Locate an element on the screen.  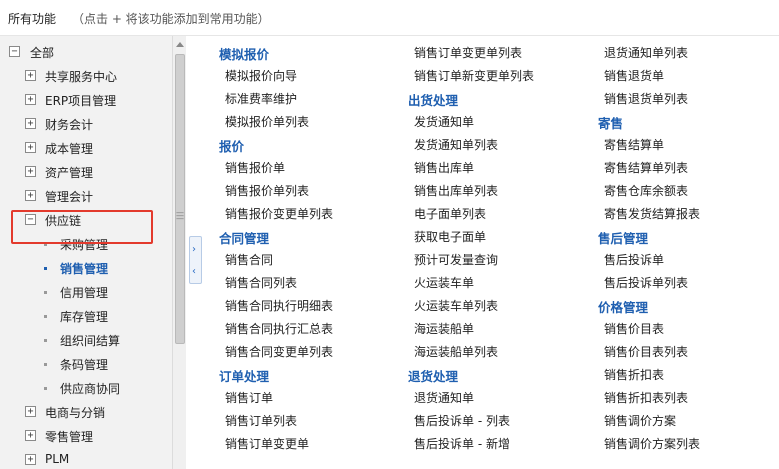
function-link: 销售订单列表 is located at coordinates (261, 420).